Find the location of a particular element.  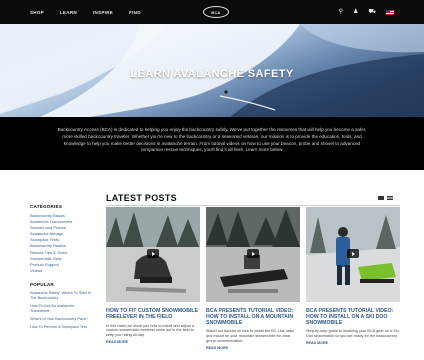

us-flag-icon is located at coordinates (390, 12).